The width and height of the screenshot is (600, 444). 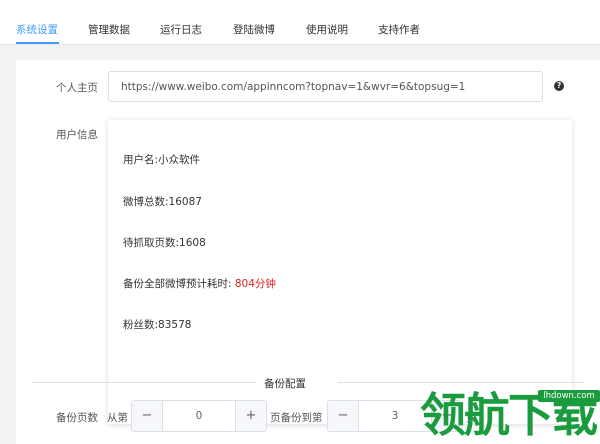 What do you see at coordinates (157, 325) in the screenshot?
I see `followers-text: 粉丝数:83578` at bounding box center [157, 325].